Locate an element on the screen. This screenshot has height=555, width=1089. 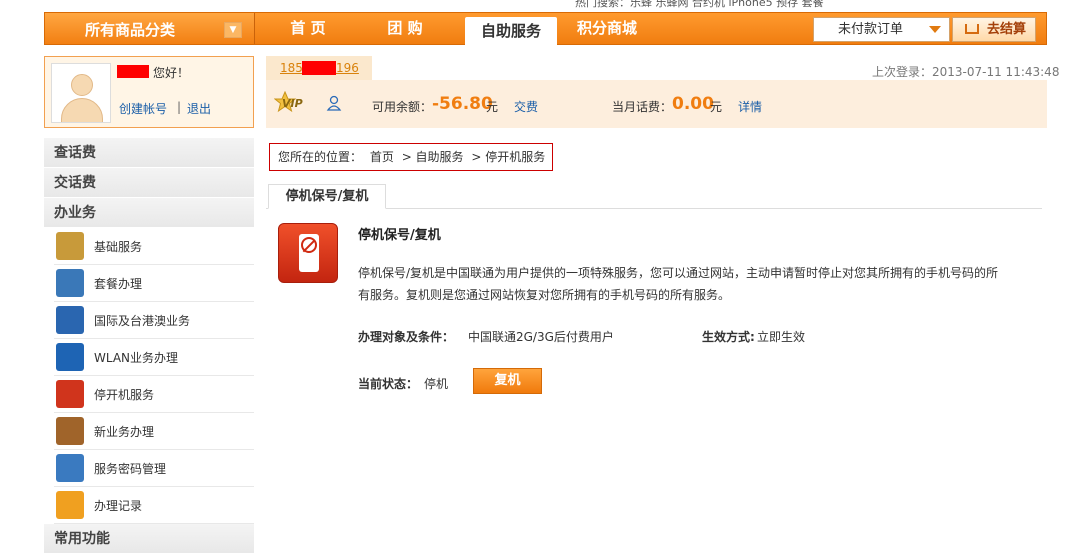
checkout-label: 去结算 is located at coordinates (1007, 29).